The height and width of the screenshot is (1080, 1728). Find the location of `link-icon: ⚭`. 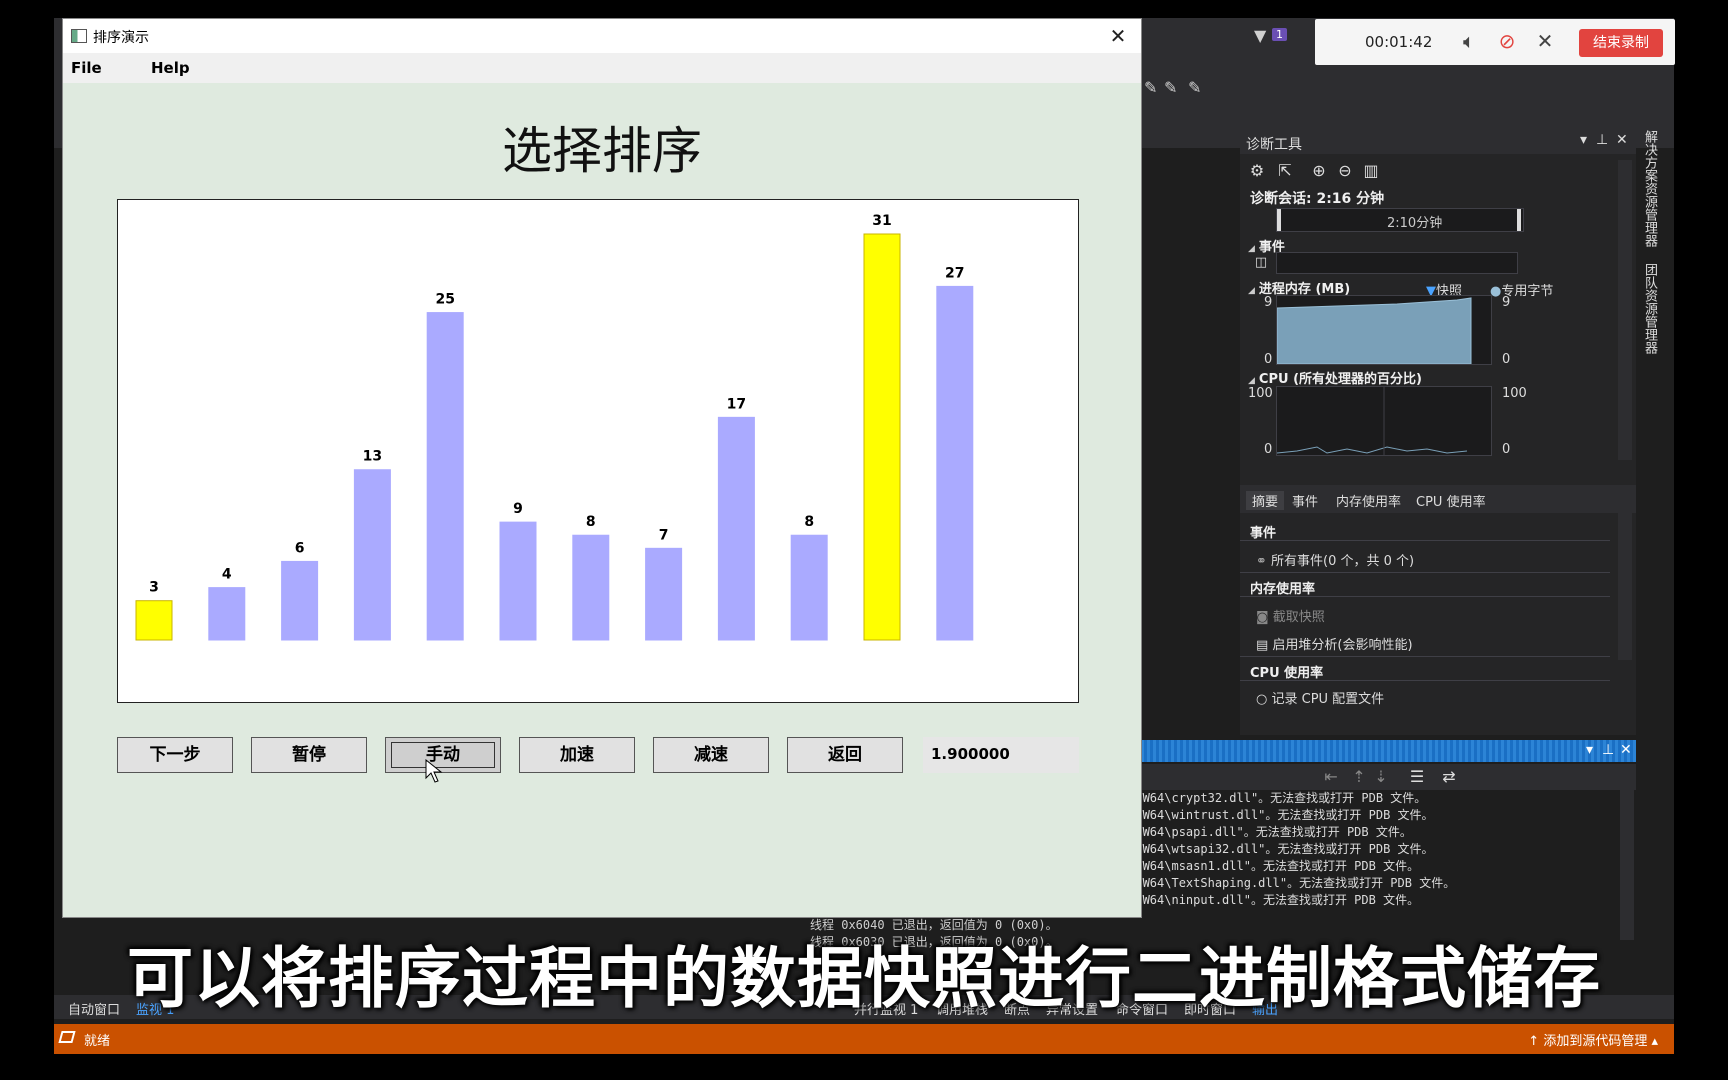

link-icon: ⚭ is located at coordinates (1264, 561).